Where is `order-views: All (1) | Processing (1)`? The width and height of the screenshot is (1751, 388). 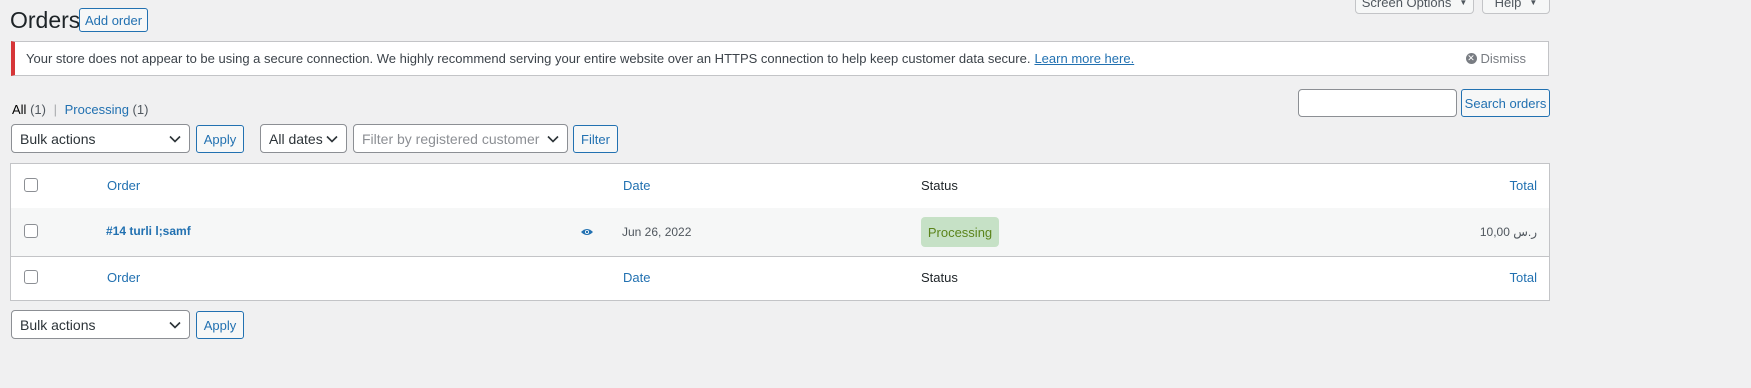 order-views: All (1) | Processing (1) is located at coordinates (80, 109).